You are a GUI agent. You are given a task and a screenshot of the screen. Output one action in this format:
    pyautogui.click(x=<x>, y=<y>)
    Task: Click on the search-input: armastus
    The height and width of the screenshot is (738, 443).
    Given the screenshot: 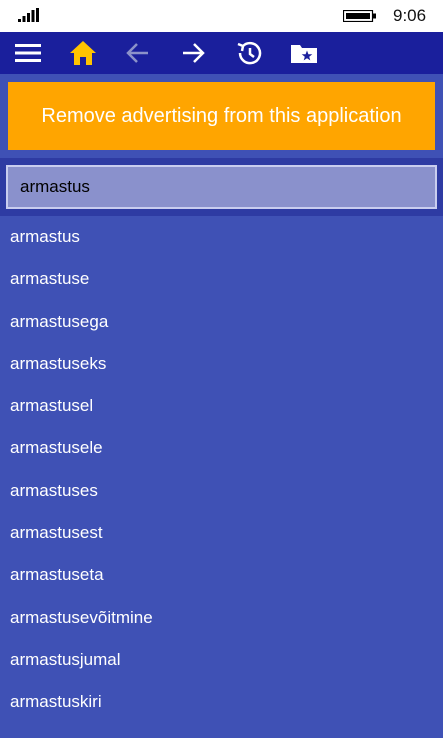 What is the action you would take?
    pyautogui.click(x=221, y=187)
    